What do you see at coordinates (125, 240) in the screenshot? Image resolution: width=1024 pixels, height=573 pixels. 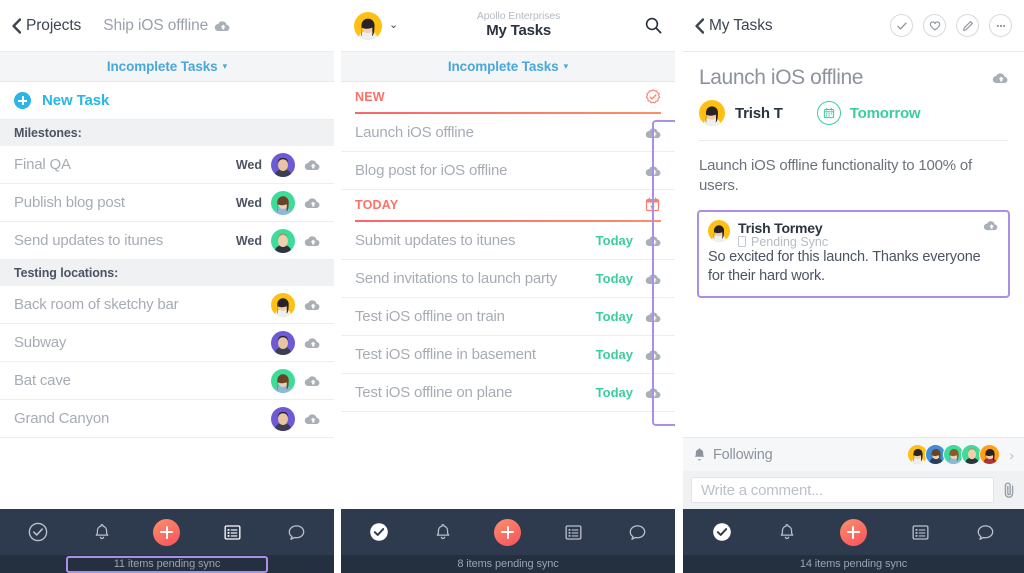 I see `task-label: Send updates to itunes` at bounding box center [125, 240].